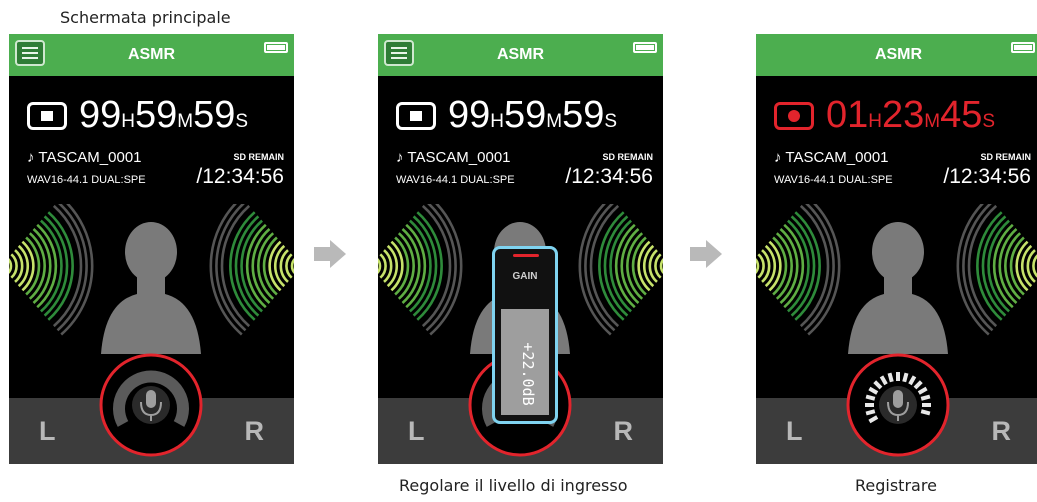 This screenshot has height=502, width=1037. What do you see at coordinates (525, 276) in the screenshot?
I see `gain-label: GAIN` at bounding box center [525, 276].